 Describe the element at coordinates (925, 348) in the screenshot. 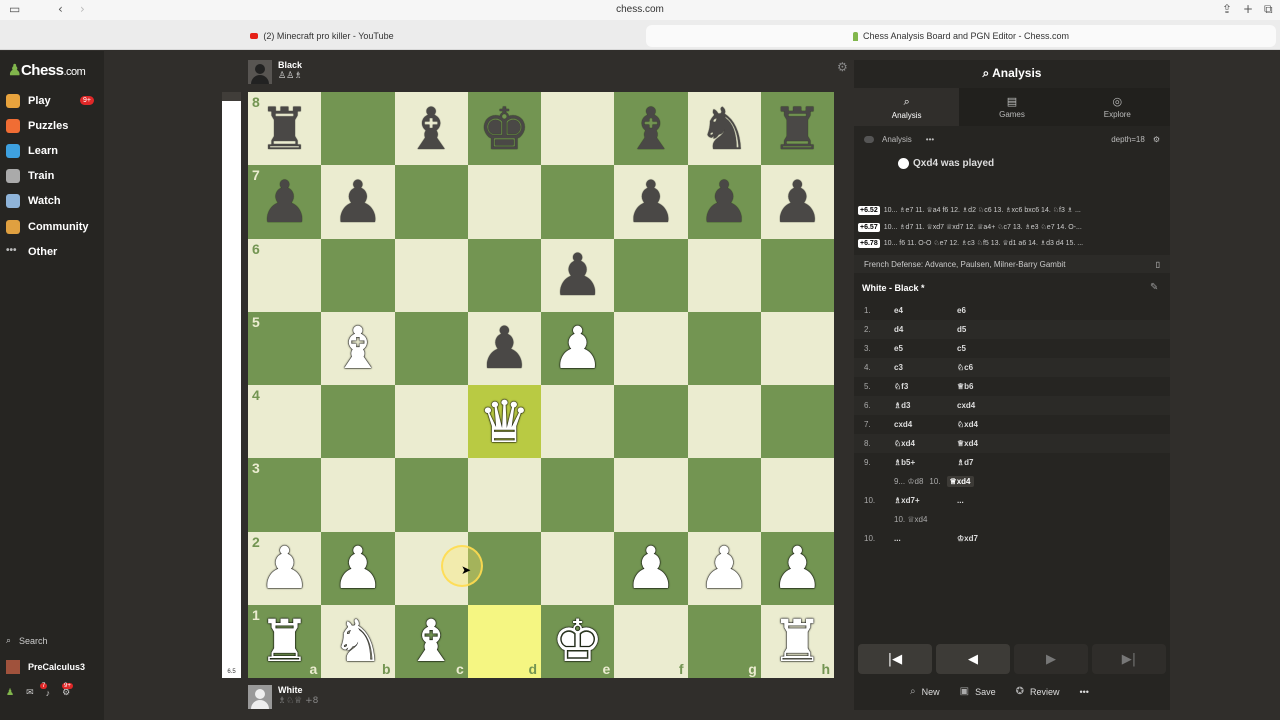

I see `white-move: e5` at that location.